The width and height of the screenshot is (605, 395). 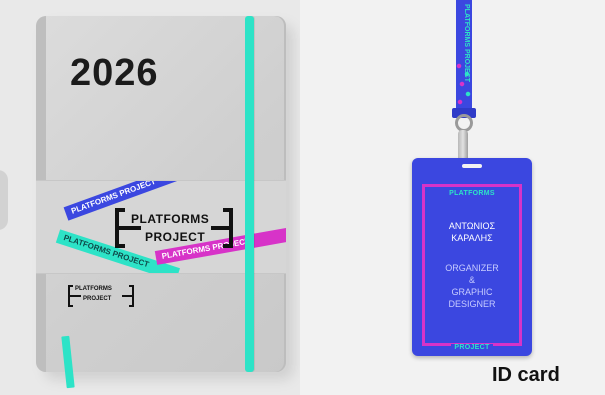 I want to click on mini-logo: PLATFORMS PROJECT, so click(x=101, y=296).